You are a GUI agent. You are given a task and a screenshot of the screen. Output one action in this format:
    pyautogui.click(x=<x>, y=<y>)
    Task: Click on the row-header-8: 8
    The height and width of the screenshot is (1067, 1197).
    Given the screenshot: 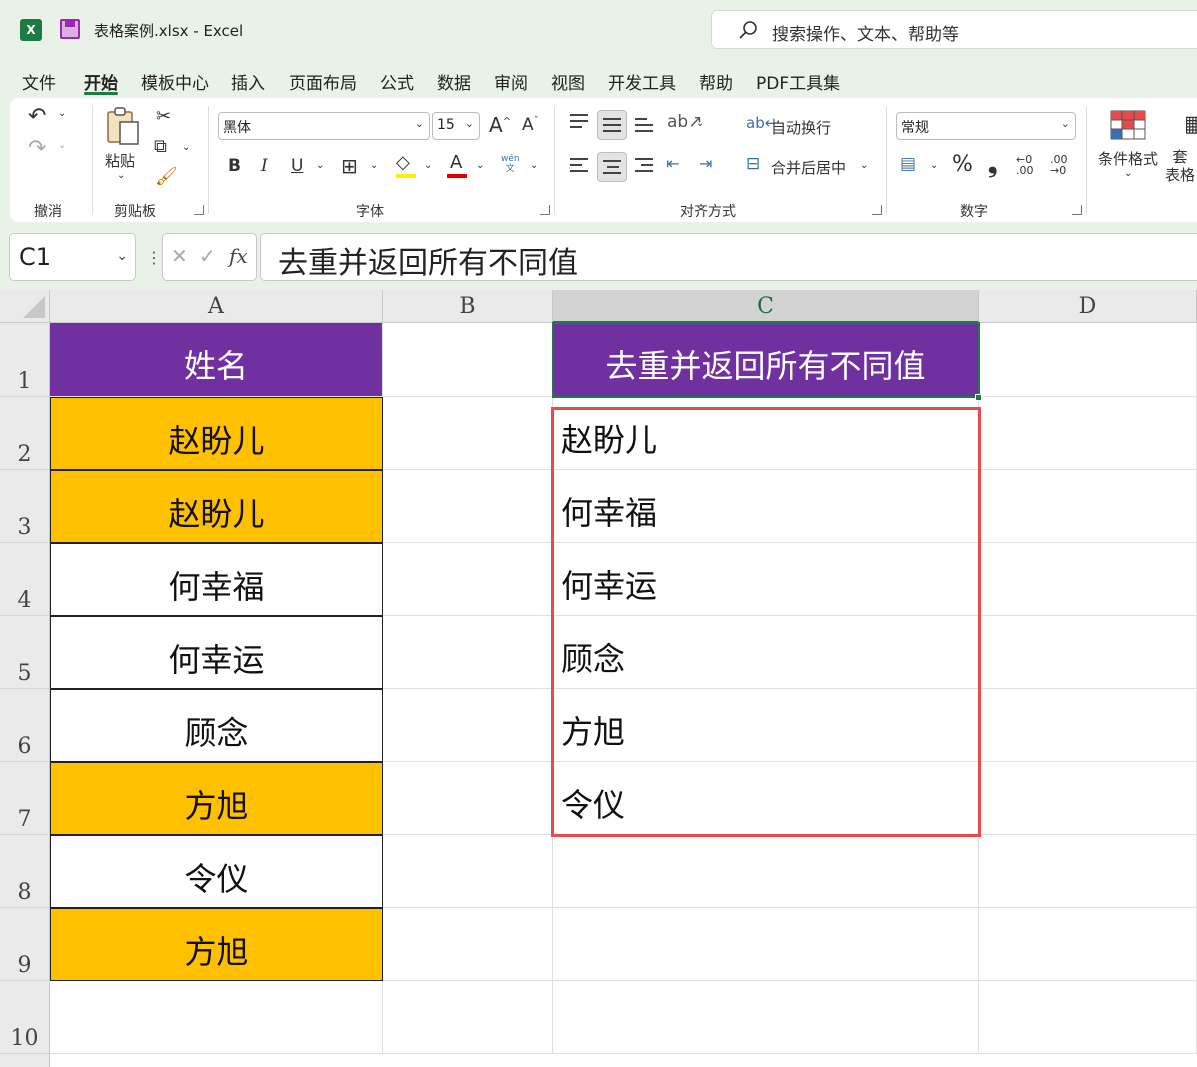 What is the action you would take?
    pyautogui.click(x=25, y=871)
    